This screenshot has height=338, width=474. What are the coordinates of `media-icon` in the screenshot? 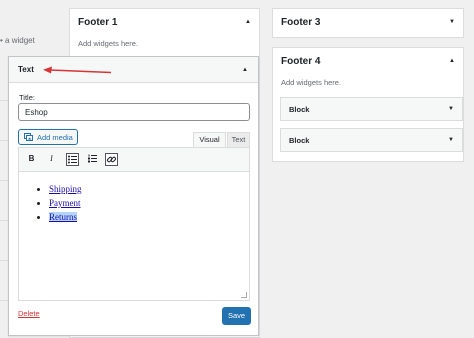 It's located at (28, 137).